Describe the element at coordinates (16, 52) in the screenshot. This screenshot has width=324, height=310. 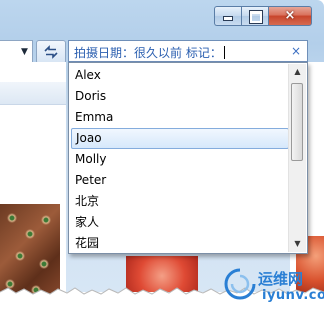
I see `address-bar: ▼` at that location.